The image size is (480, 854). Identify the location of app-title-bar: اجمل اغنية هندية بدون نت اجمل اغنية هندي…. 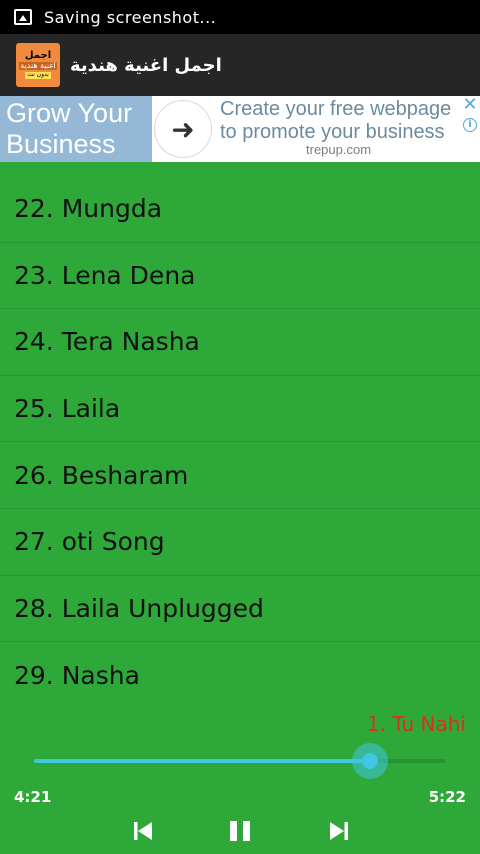
(240, 65).